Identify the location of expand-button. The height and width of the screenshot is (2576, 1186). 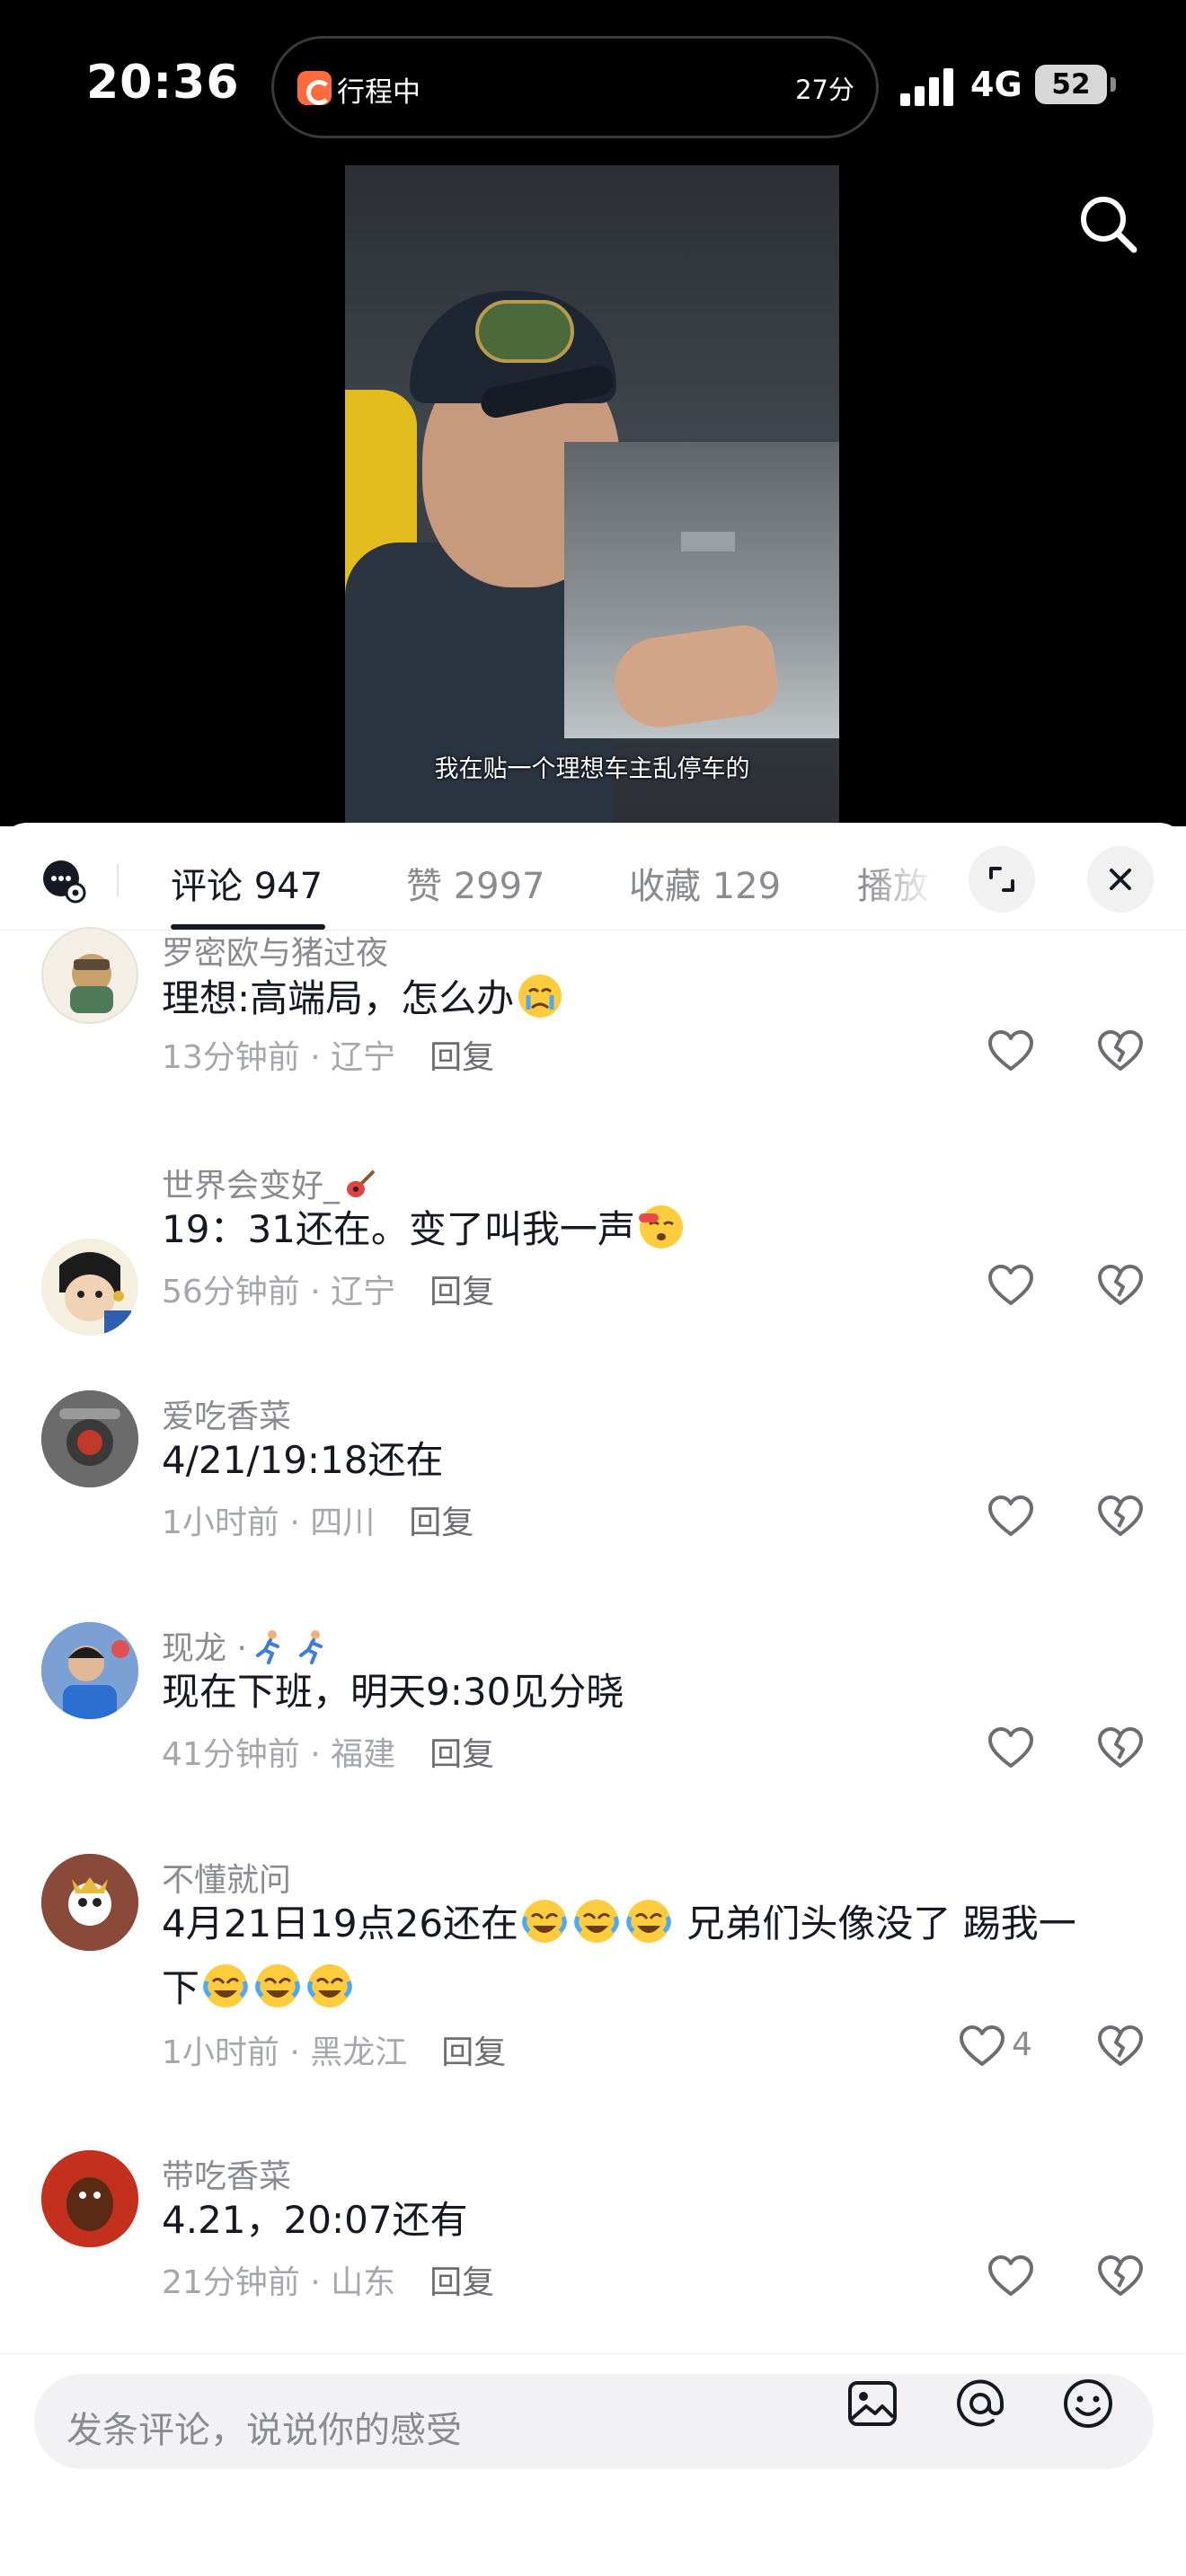
(1002, 879).